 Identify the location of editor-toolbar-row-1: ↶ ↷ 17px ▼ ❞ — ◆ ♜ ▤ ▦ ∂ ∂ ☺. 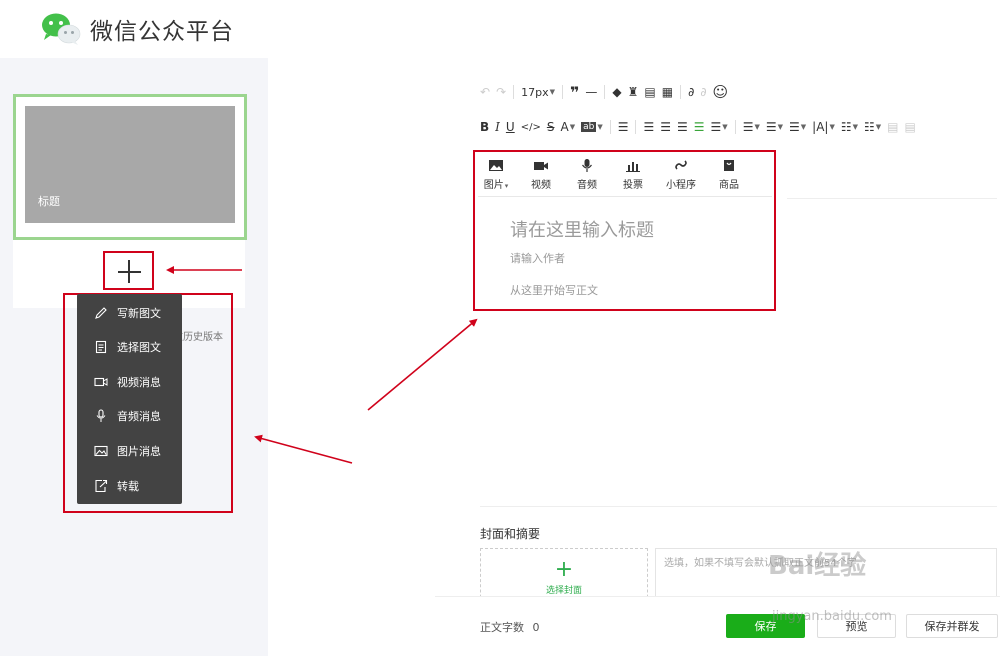
(607, 92).